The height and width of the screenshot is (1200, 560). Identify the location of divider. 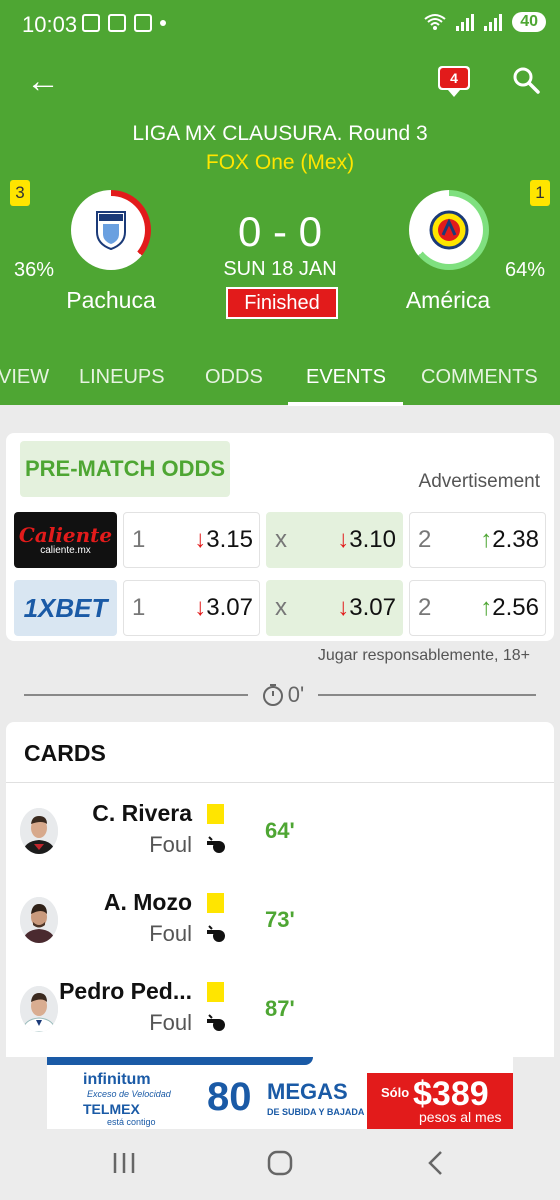
(280, 782).